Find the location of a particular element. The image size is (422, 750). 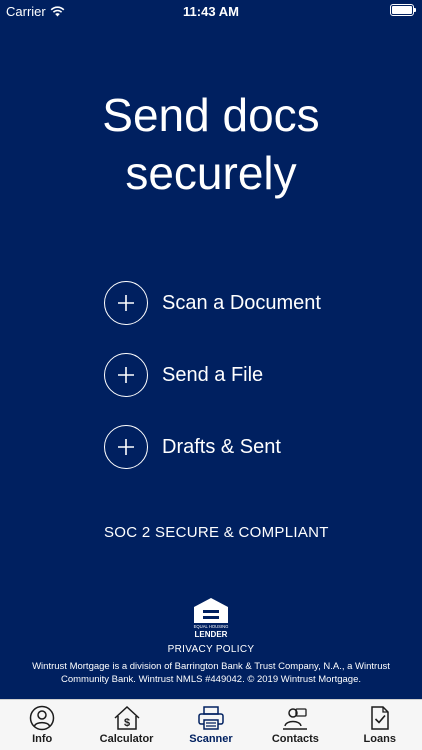

equal-housing-lender-logo: EQUAL HOUSING LENDER is located at coordinates (211, 618).